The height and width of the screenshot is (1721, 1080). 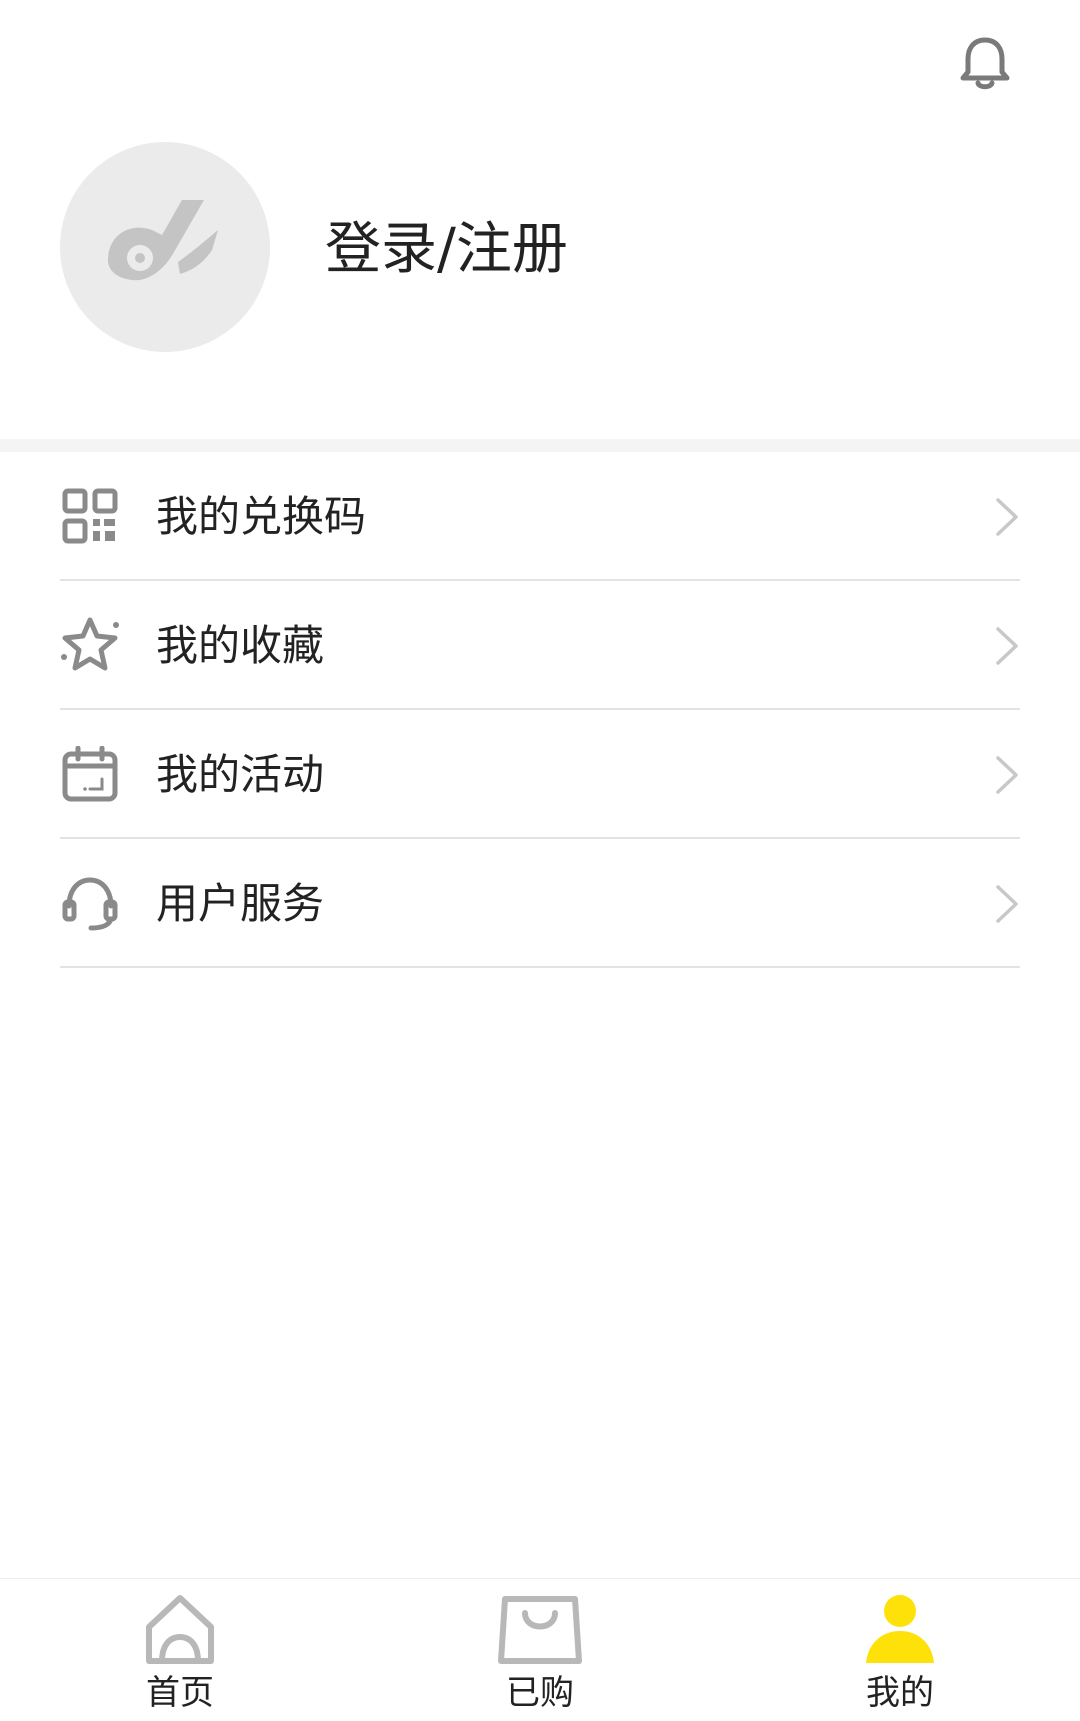 I want to click on calendar-icon, so click(x=90, y=774).